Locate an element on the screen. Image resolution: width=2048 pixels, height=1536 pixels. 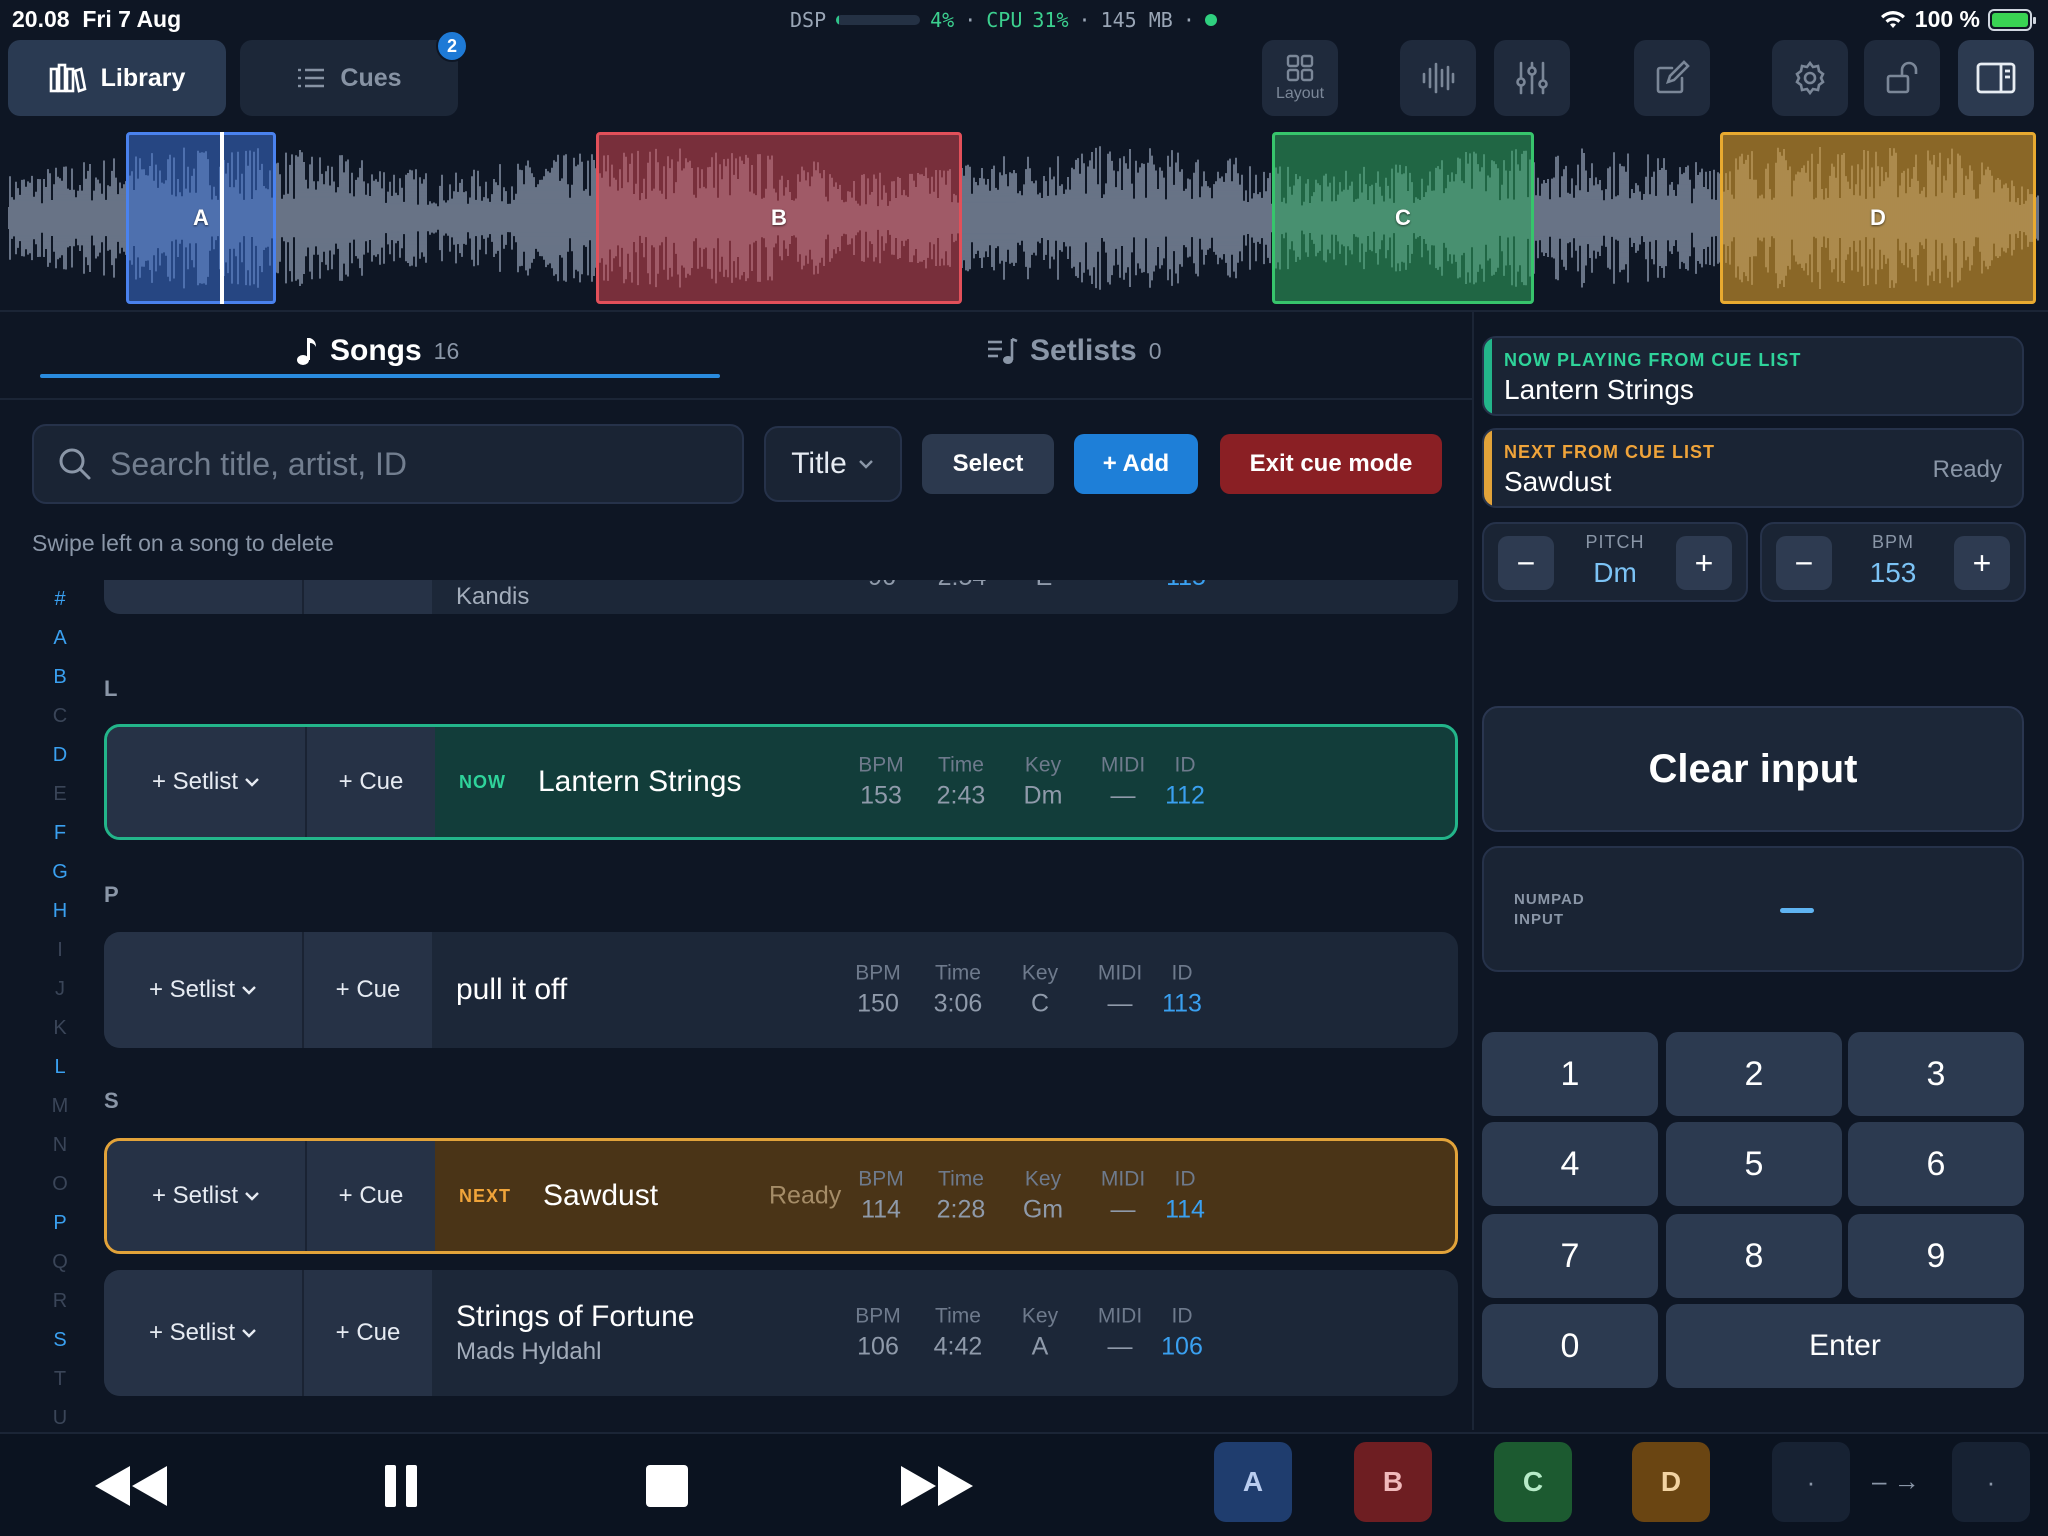
alphabet-index-letter: O is located at coordinates (60, 1184).